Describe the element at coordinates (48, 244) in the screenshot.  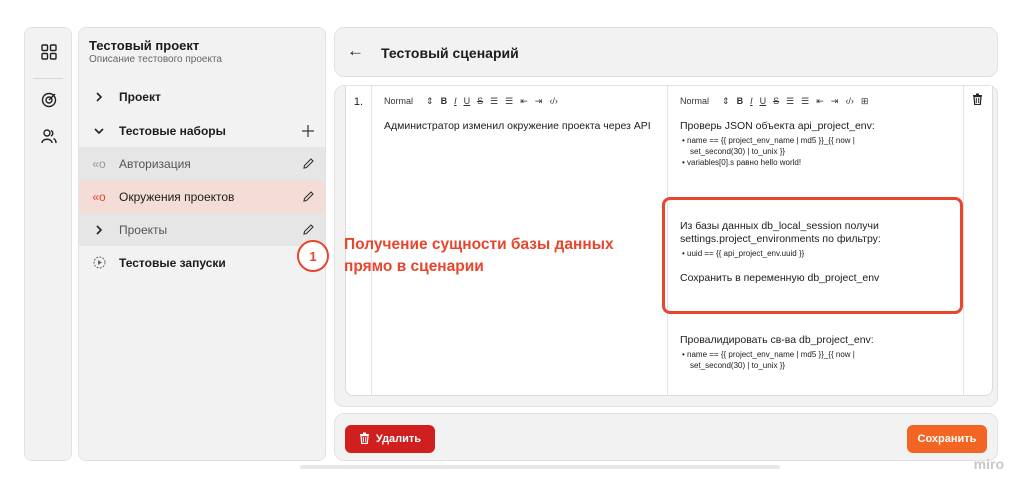
I see `icon-rail` at that location.